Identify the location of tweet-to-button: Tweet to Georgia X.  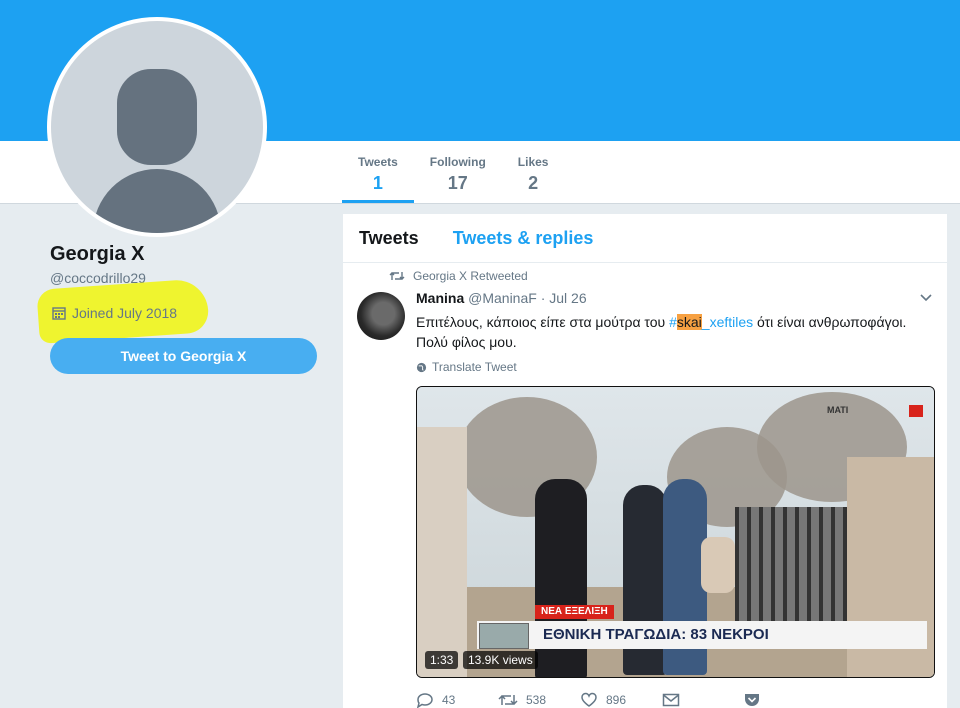
(183, 356).